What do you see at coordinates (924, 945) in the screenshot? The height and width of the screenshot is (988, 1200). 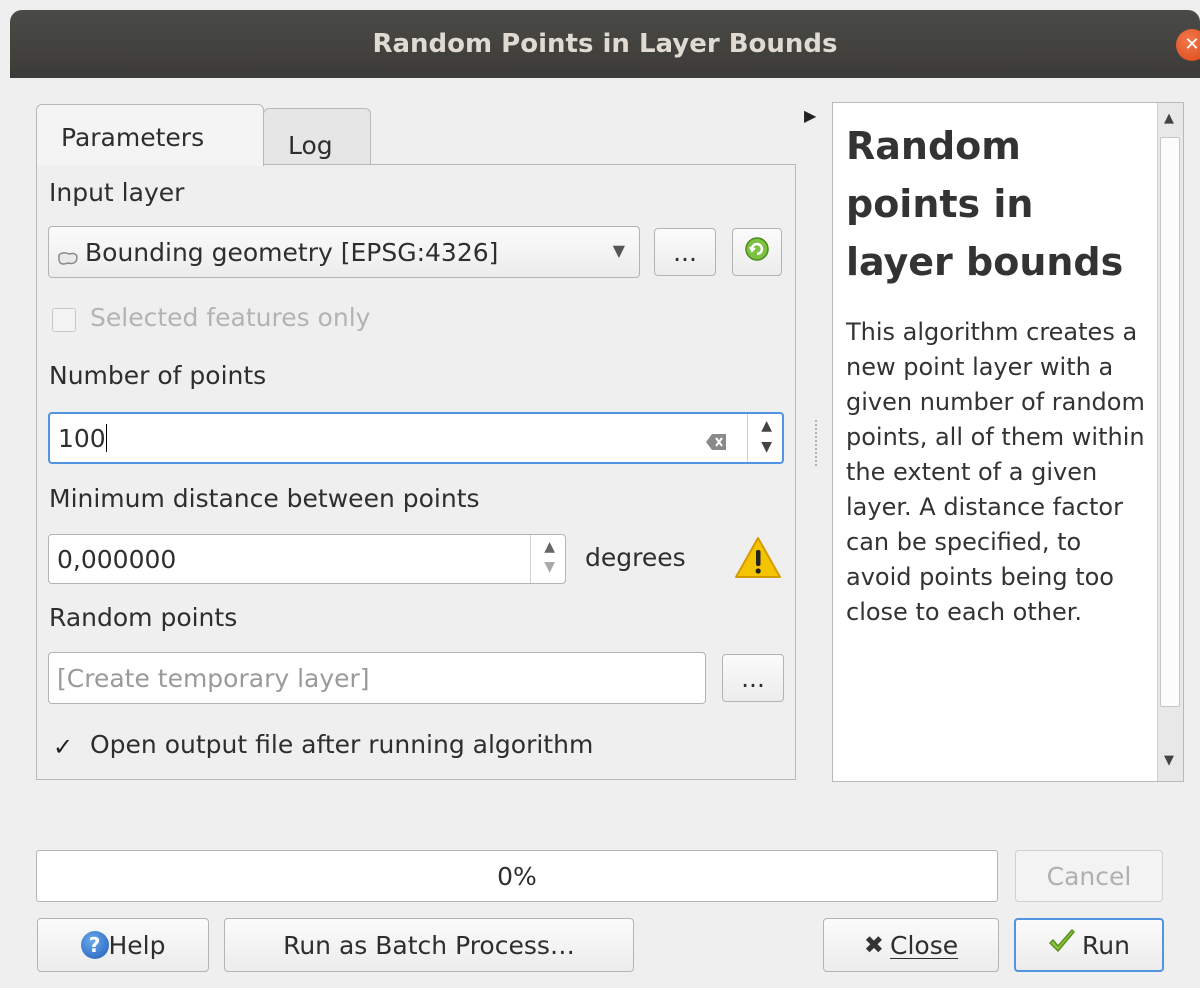 I see `close-label: Close` at bounding box center [924, 945].